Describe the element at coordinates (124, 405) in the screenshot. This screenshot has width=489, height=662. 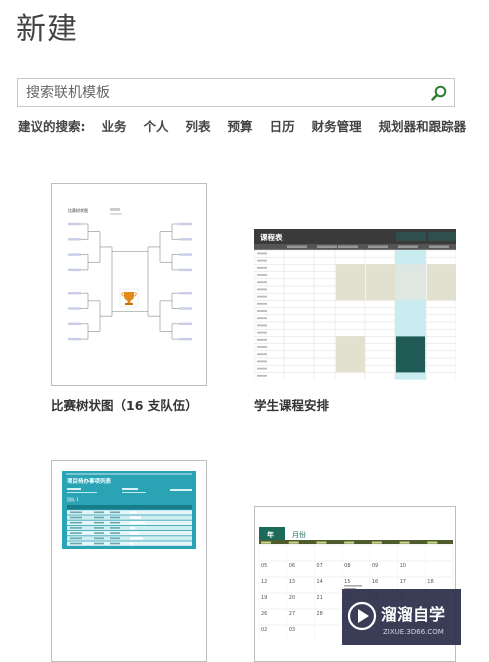
I see `template-caption-bracket: 比赛树状图（16 支队伍）` at that location.